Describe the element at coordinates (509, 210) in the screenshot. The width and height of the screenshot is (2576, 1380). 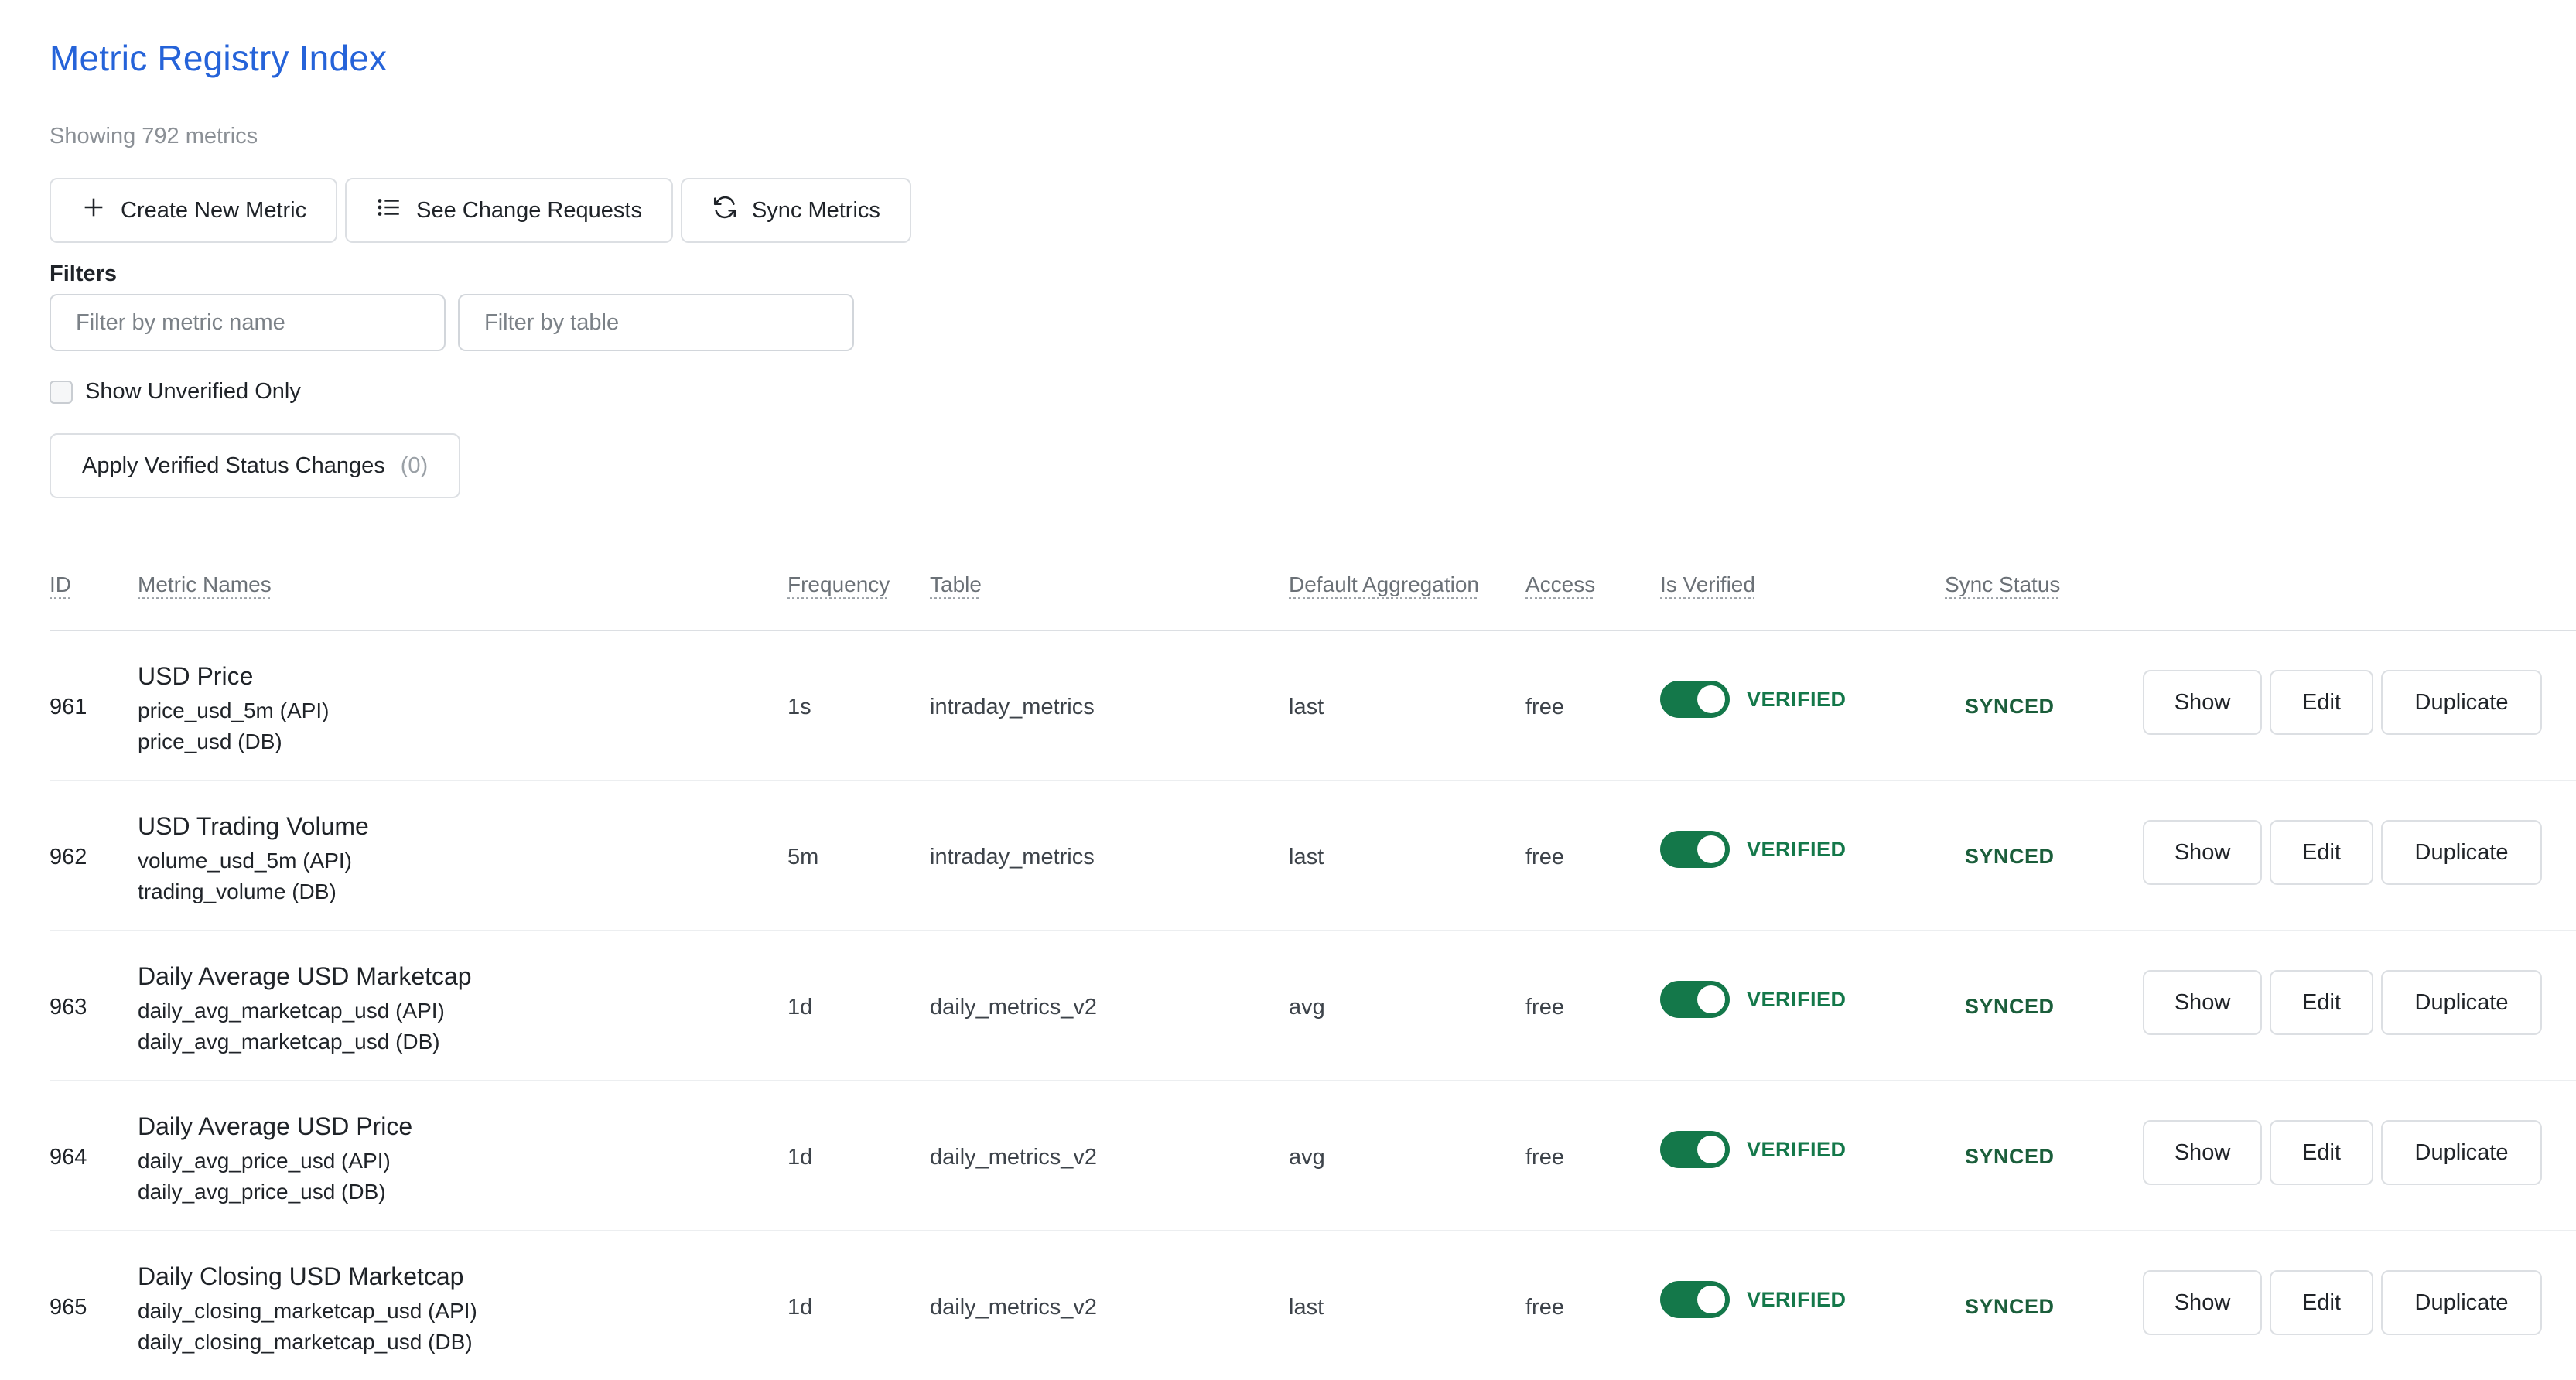
I see `change-requests-button: See Change Requests` at that location.